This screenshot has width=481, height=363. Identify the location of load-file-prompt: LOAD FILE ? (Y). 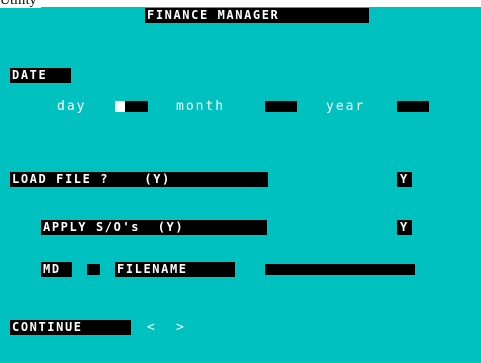
(139, 179).